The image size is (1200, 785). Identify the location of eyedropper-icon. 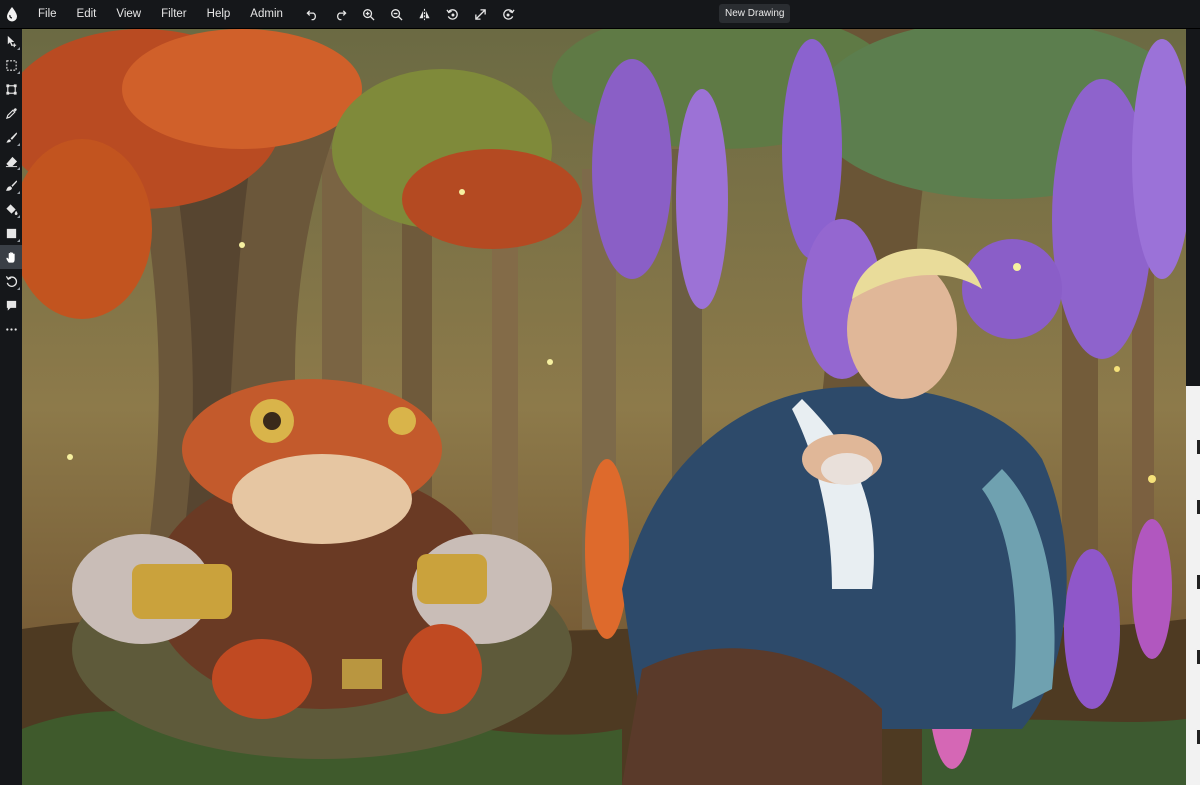
(11, 113).